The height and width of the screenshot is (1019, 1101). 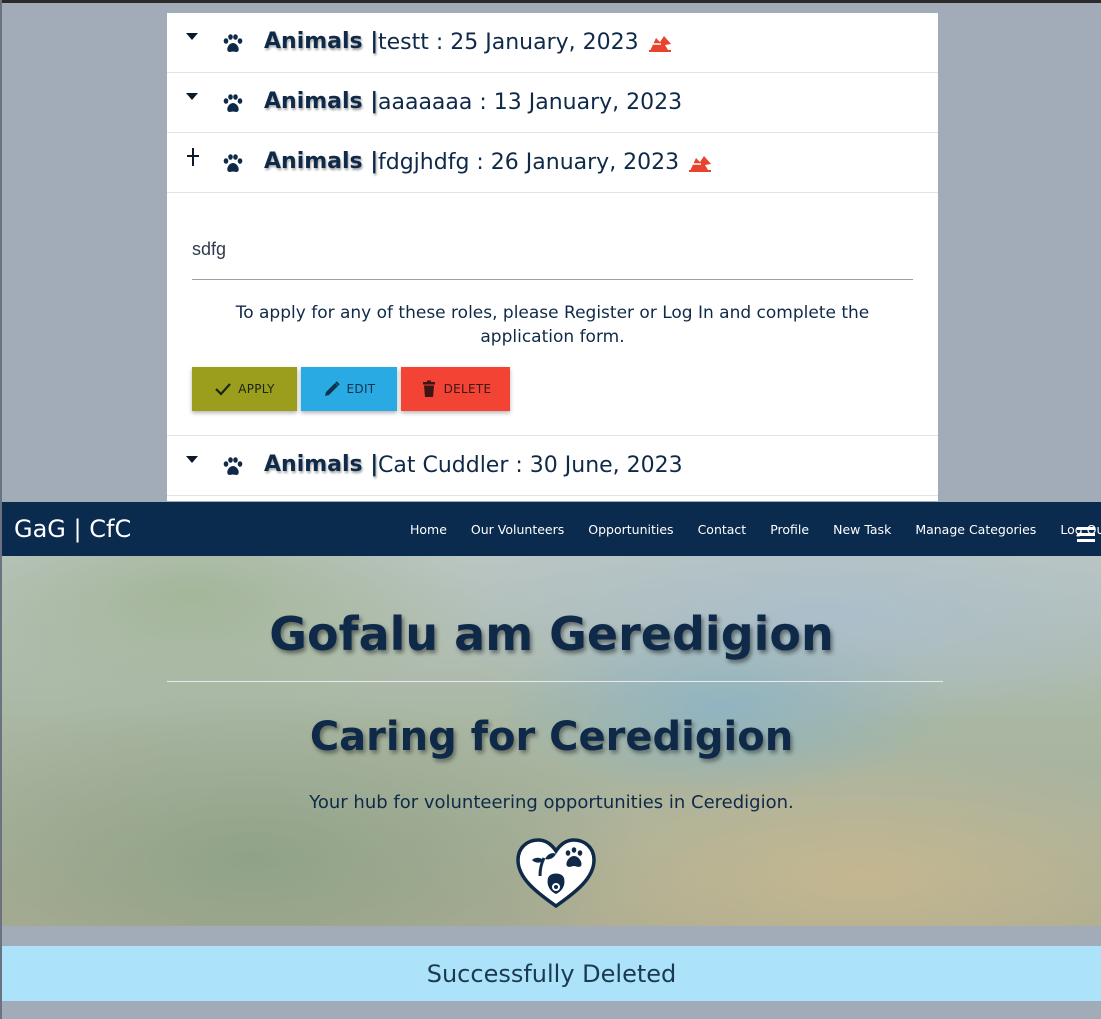 I want to click on nav-contact: Contact, so click(x=722, y=529).